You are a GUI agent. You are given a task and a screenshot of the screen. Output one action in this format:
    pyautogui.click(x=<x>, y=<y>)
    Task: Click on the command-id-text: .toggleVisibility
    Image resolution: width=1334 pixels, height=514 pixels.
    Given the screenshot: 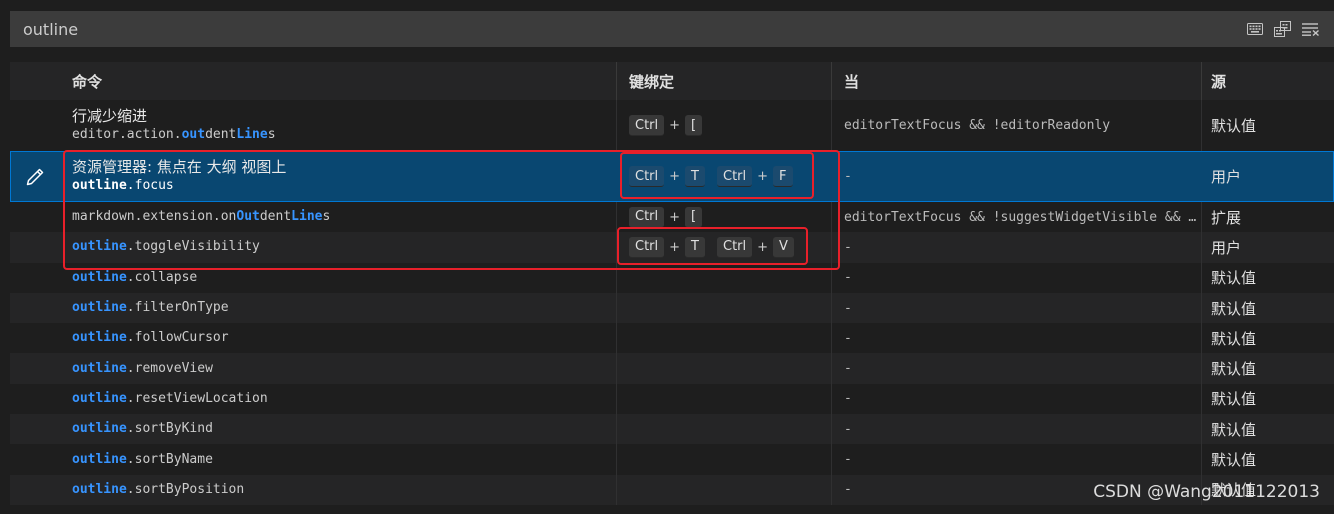 What is the action you would take?
    pyautogui.click(x=193, y=247)
    